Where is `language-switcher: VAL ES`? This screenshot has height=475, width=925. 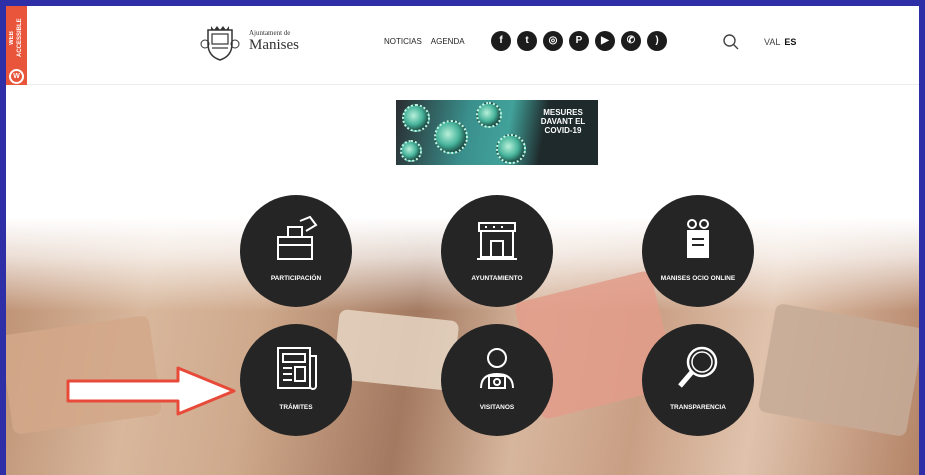
language-switcher: VAL ES is located at coordinates (780, 42).